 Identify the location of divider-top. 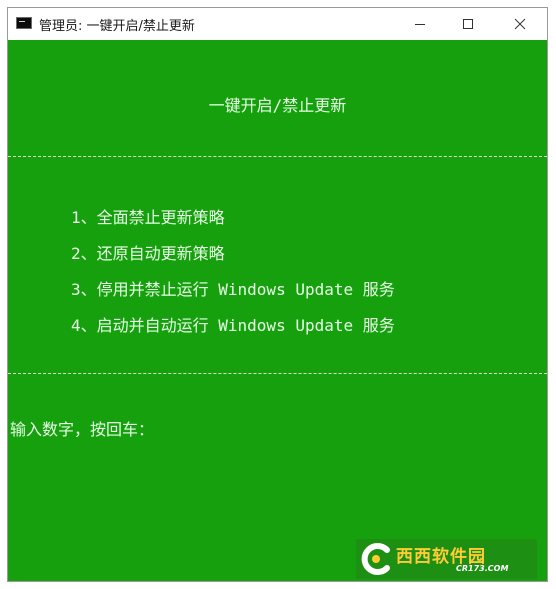
(277, 156).